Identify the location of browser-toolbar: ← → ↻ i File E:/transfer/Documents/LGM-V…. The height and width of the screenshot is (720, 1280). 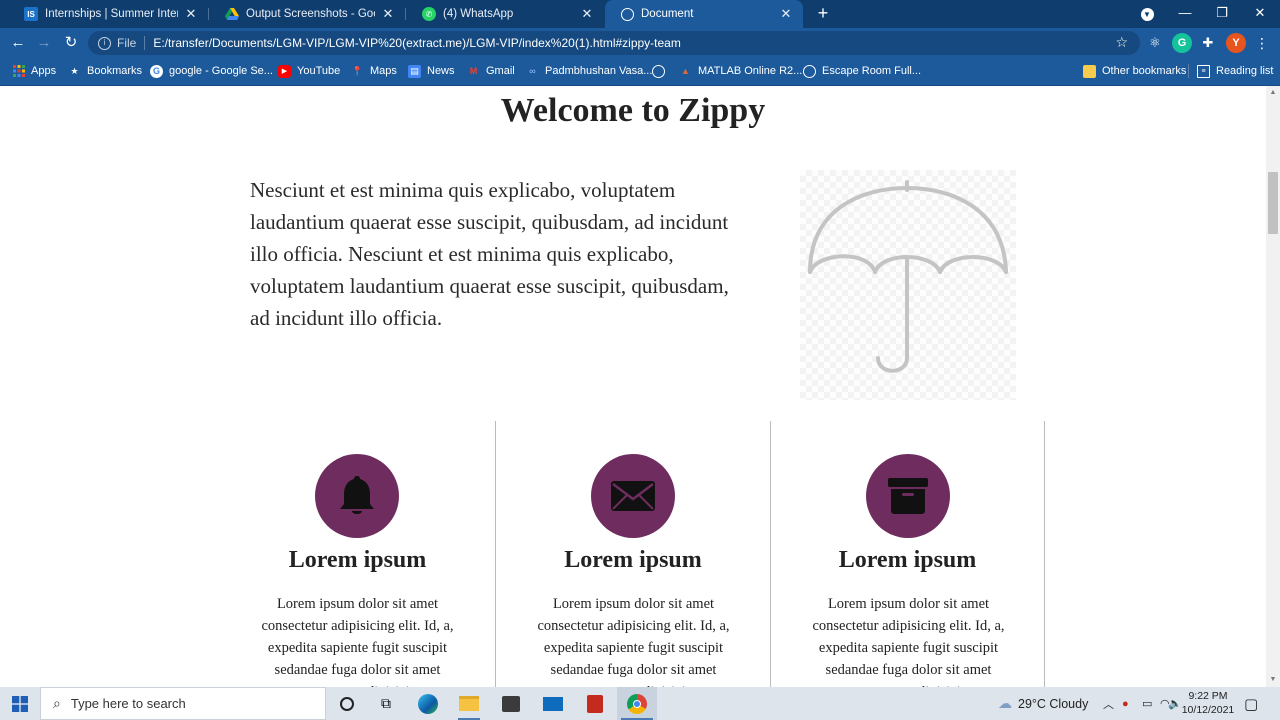
(640, 43).